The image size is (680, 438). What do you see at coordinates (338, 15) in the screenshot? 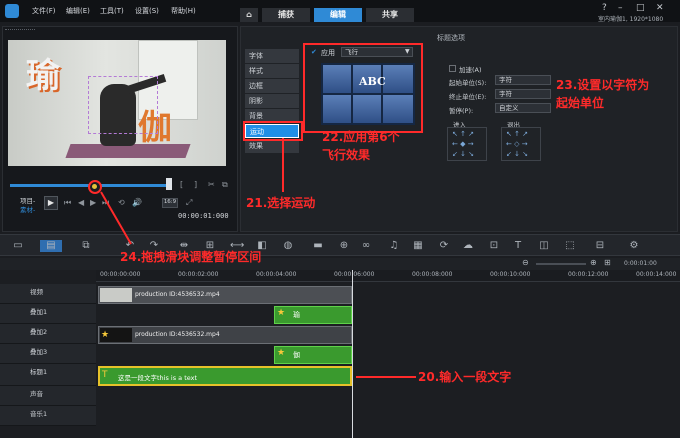
I see `tab-edit: 编辑` at bounding box center [338, 15].